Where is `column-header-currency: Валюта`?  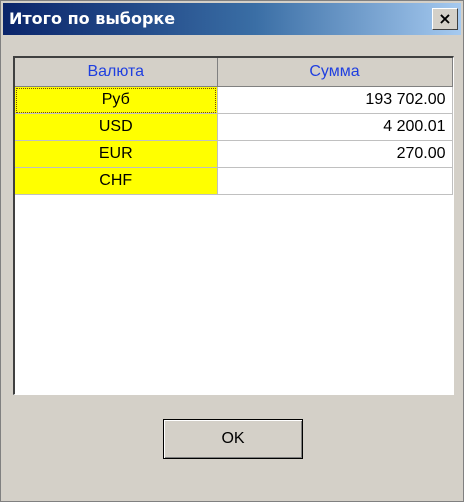
column-header-currency: Валюта is located at coordinates (116, 72).